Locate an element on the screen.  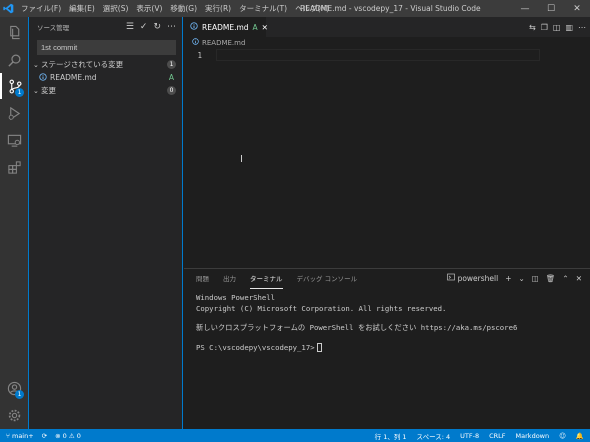
terminal-line: Windows PowerShell is located at coordinates (236, 297).